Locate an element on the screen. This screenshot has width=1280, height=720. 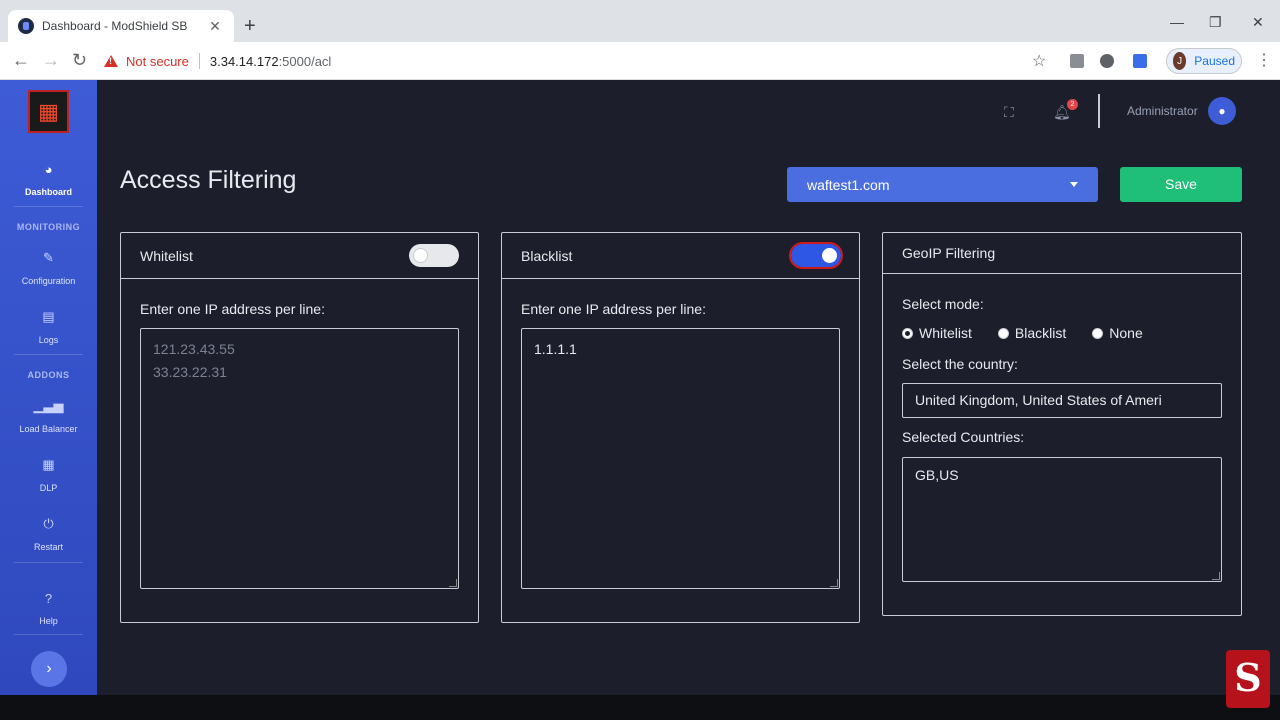
site-select: waftest1.com is located at coordinates (942, 184).